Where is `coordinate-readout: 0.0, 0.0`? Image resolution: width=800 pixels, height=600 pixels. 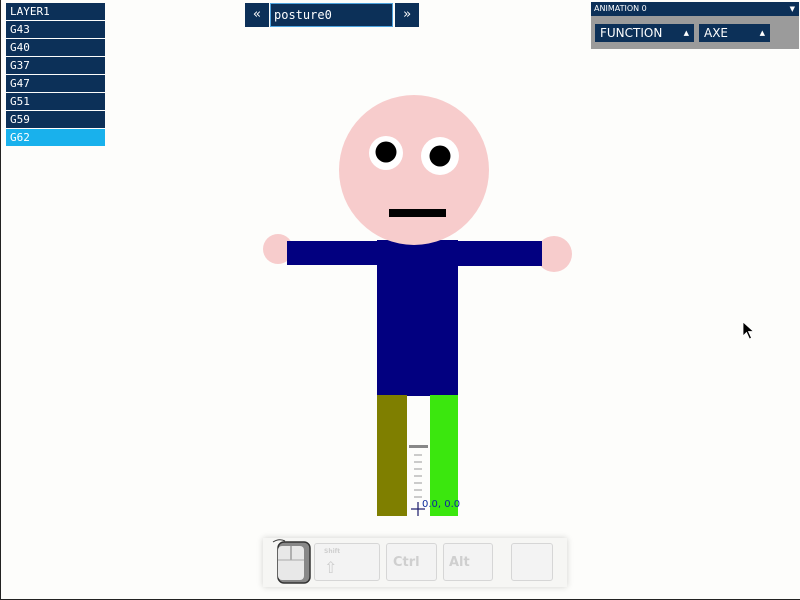 coordinate-readout: 0.0, 0.0 is located at coordinates (441, 504).